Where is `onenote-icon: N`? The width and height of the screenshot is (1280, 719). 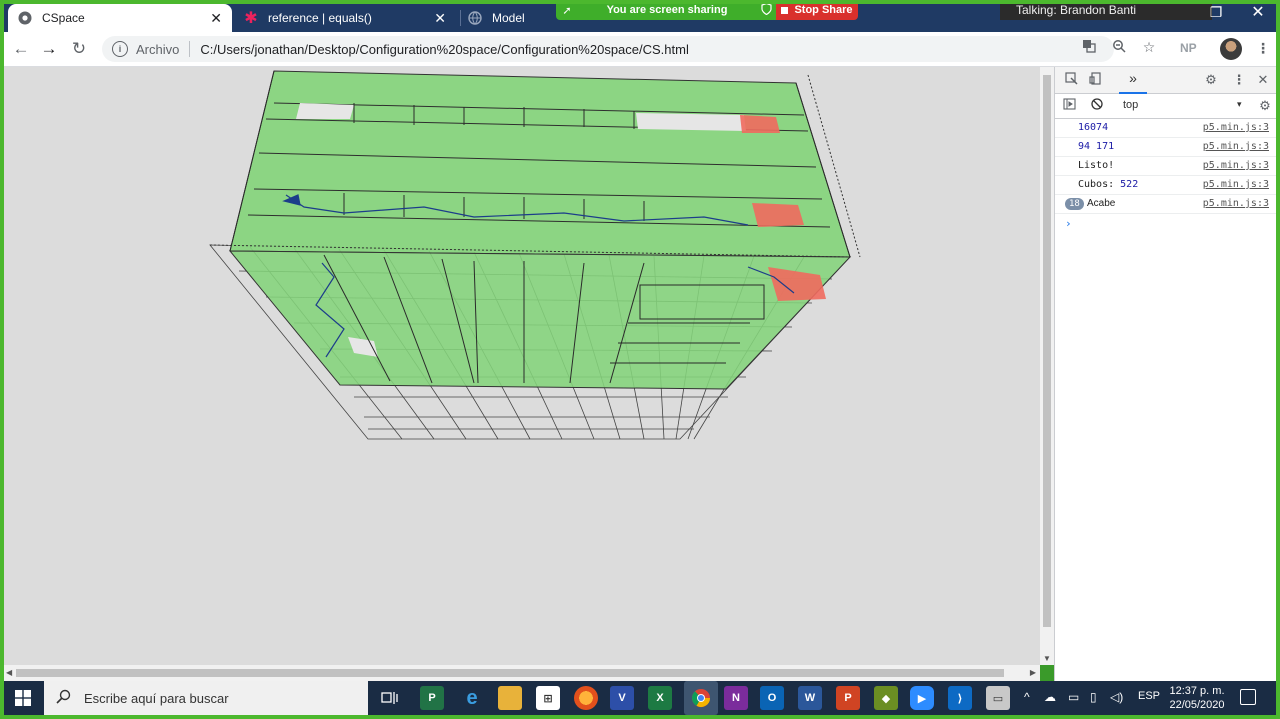
onenote-icon: N is located at coordinates (736, 698).